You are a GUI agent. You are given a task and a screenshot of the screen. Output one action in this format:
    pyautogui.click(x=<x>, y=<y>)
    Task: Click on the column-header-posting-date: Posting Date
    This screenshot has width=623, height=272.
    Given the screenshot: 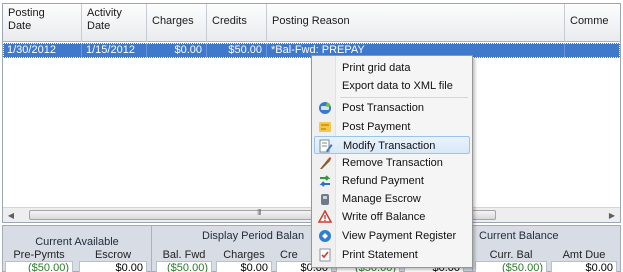 What is the action you would take?
    pyautogui.click(x=42, y=23)
    